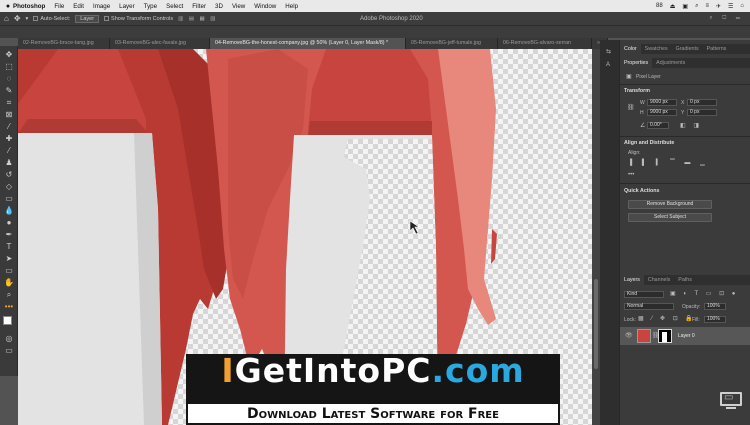 The image size is (750, 425). Describe the element at coordinates (238, 6) in the screenshot. I see `menu-view: View` at that location.